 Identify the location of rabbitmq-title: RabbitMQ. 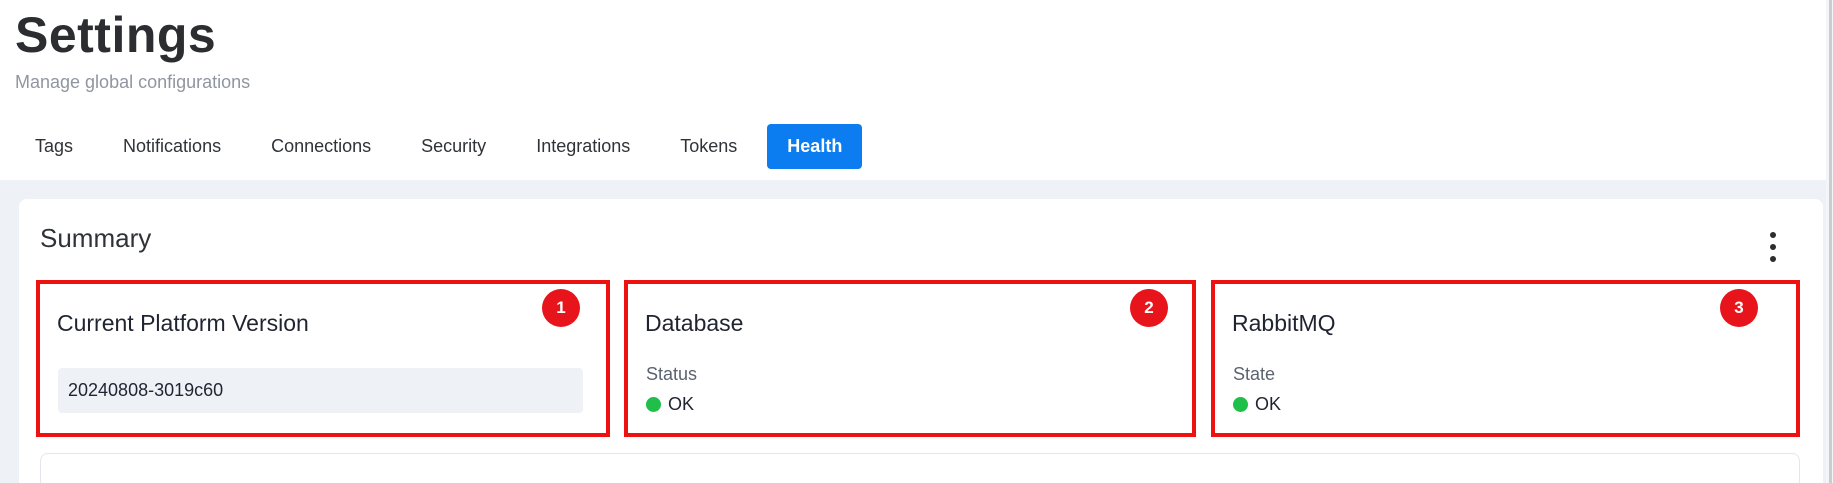
(1284, 323).